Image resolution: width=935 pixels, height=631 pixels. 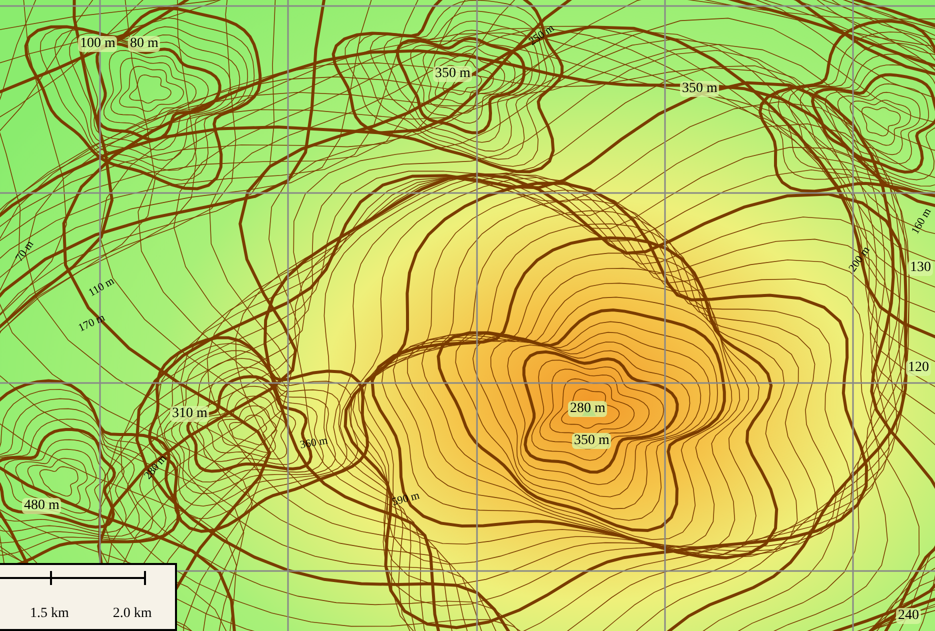 I want to click on spot-height-label: 130, so click(x=920, y=268).